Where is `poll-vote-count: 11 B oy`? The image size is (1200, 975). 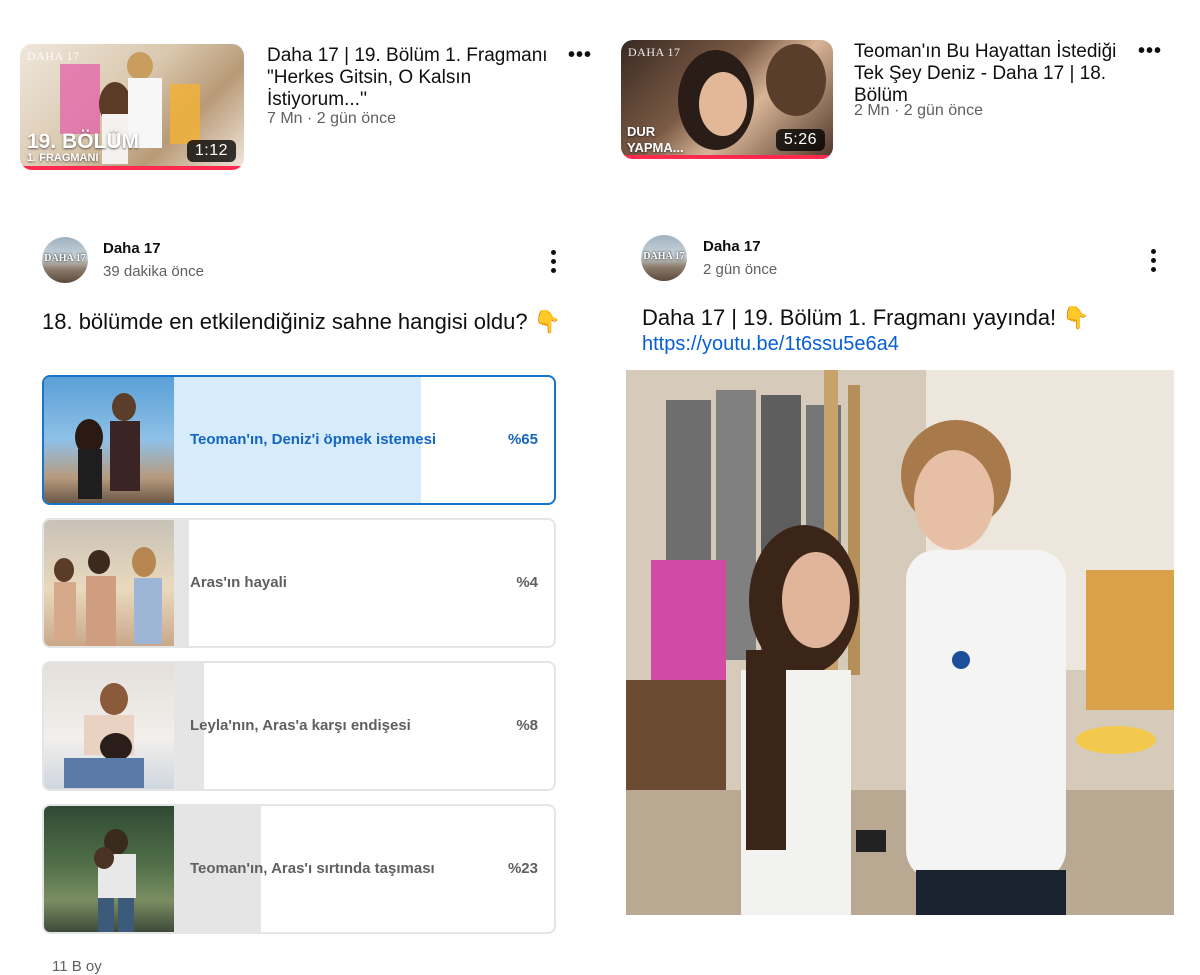
poll-vote-count: 11 B oy is located at coordinates (77, 966).